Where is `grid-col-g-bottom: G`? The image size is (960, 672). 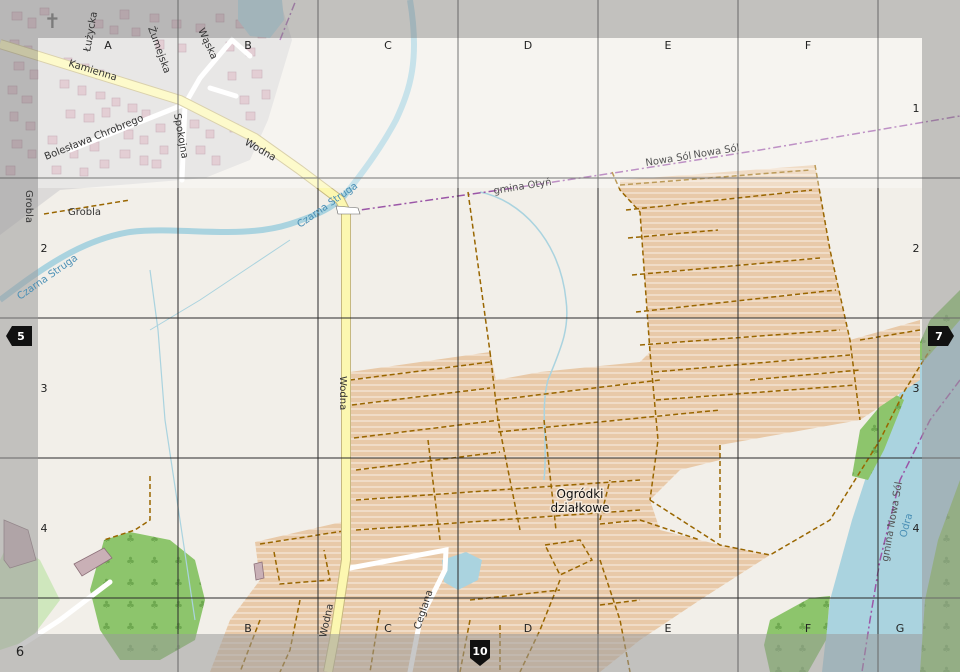
grid-col-g-bottom: G is located at coordinates (900, 628).